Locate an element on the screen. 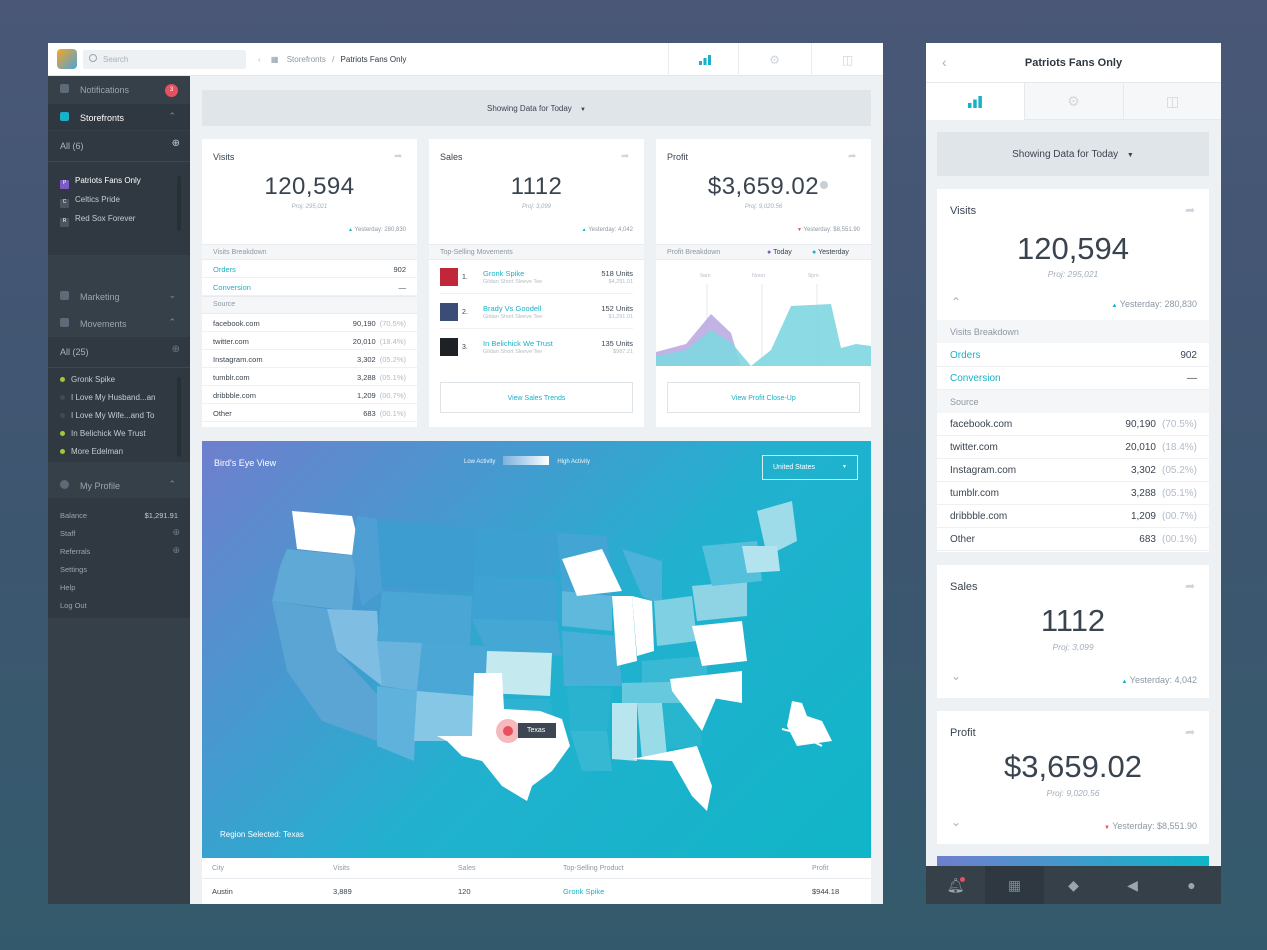 Image resolution: width=1267 pixels, height=950 pixels. mobile-source-row: tumblr.com 3,288 (05.1%) is located at coordinates (1073, 493).